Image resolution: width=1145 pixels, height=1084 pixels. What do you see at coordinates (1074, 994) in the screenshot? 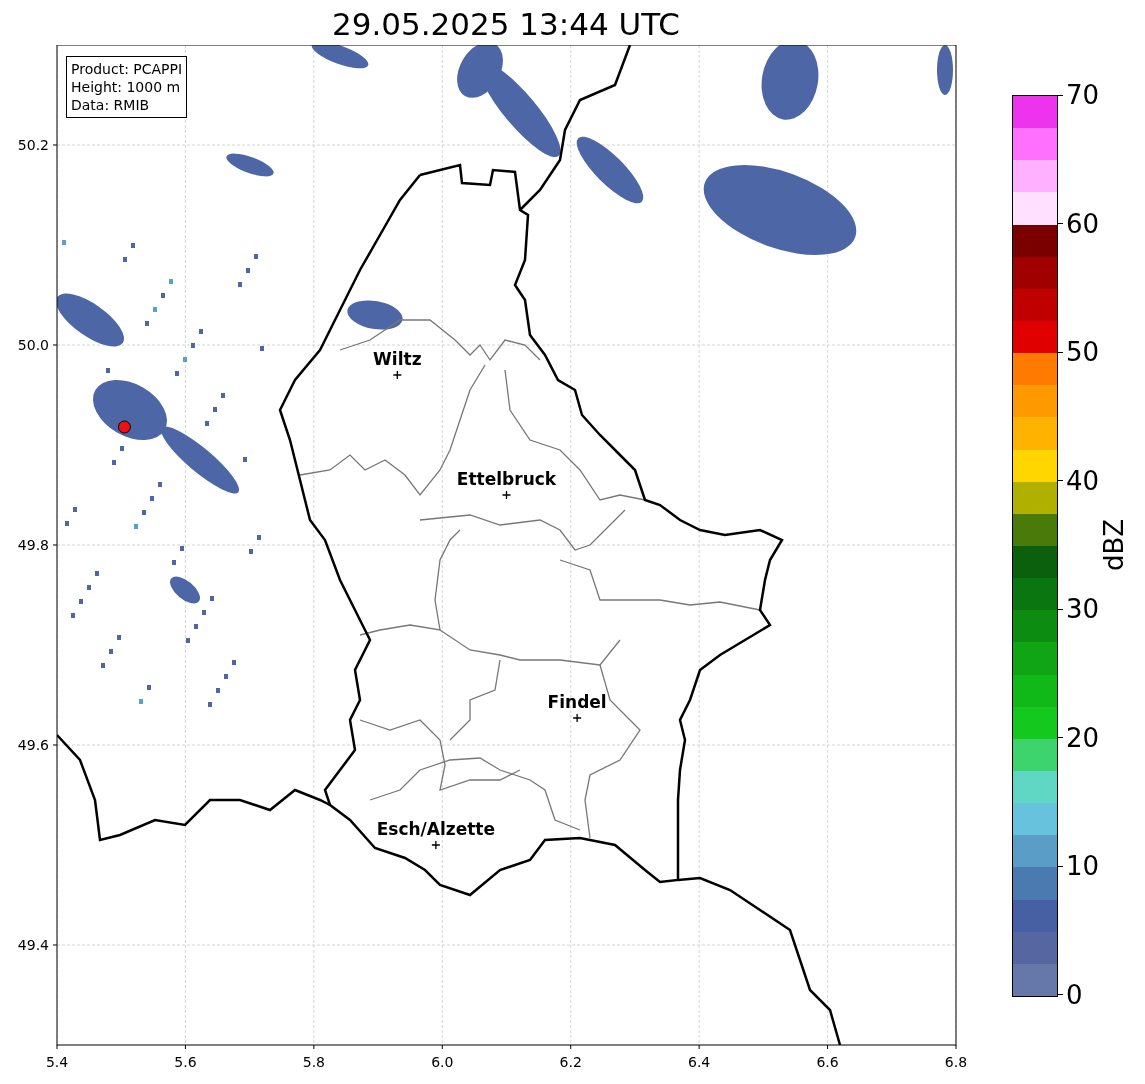
I see `scale-tick-label: 0` at bounding box center [1074, 994].